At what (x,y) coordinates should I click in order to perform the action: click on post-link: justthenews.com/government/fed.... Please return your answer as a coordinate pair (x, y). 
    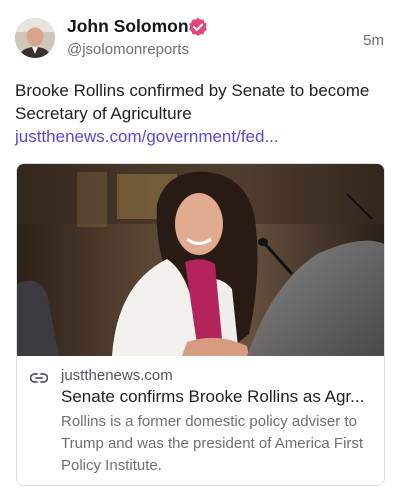
    Looking at the image, I should click on (147, 136).